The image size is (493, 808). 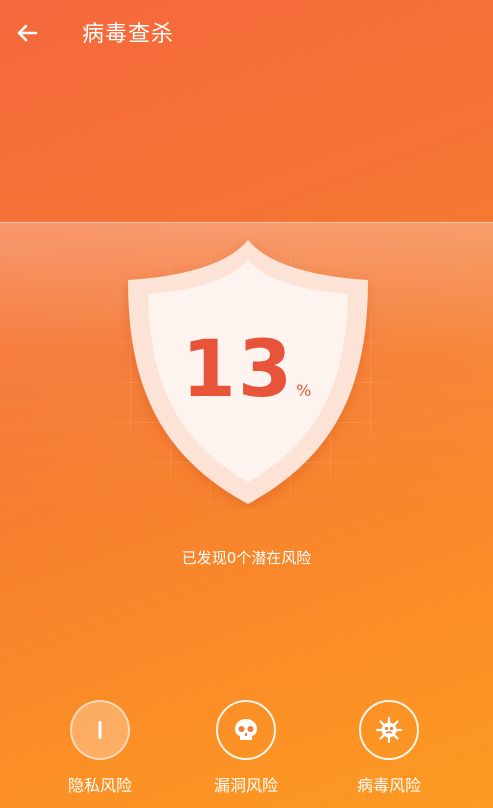 I want to click on privacy-progress-icon, so click(x=100, y=730).